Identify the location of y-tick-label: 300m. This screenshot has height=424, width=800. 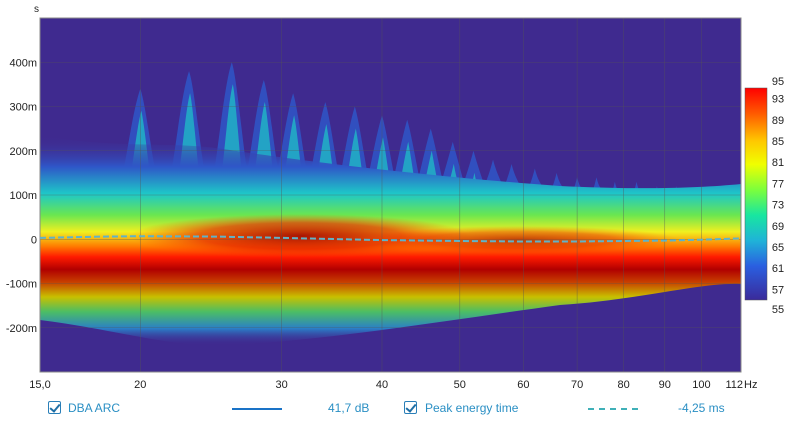
(23, 108).